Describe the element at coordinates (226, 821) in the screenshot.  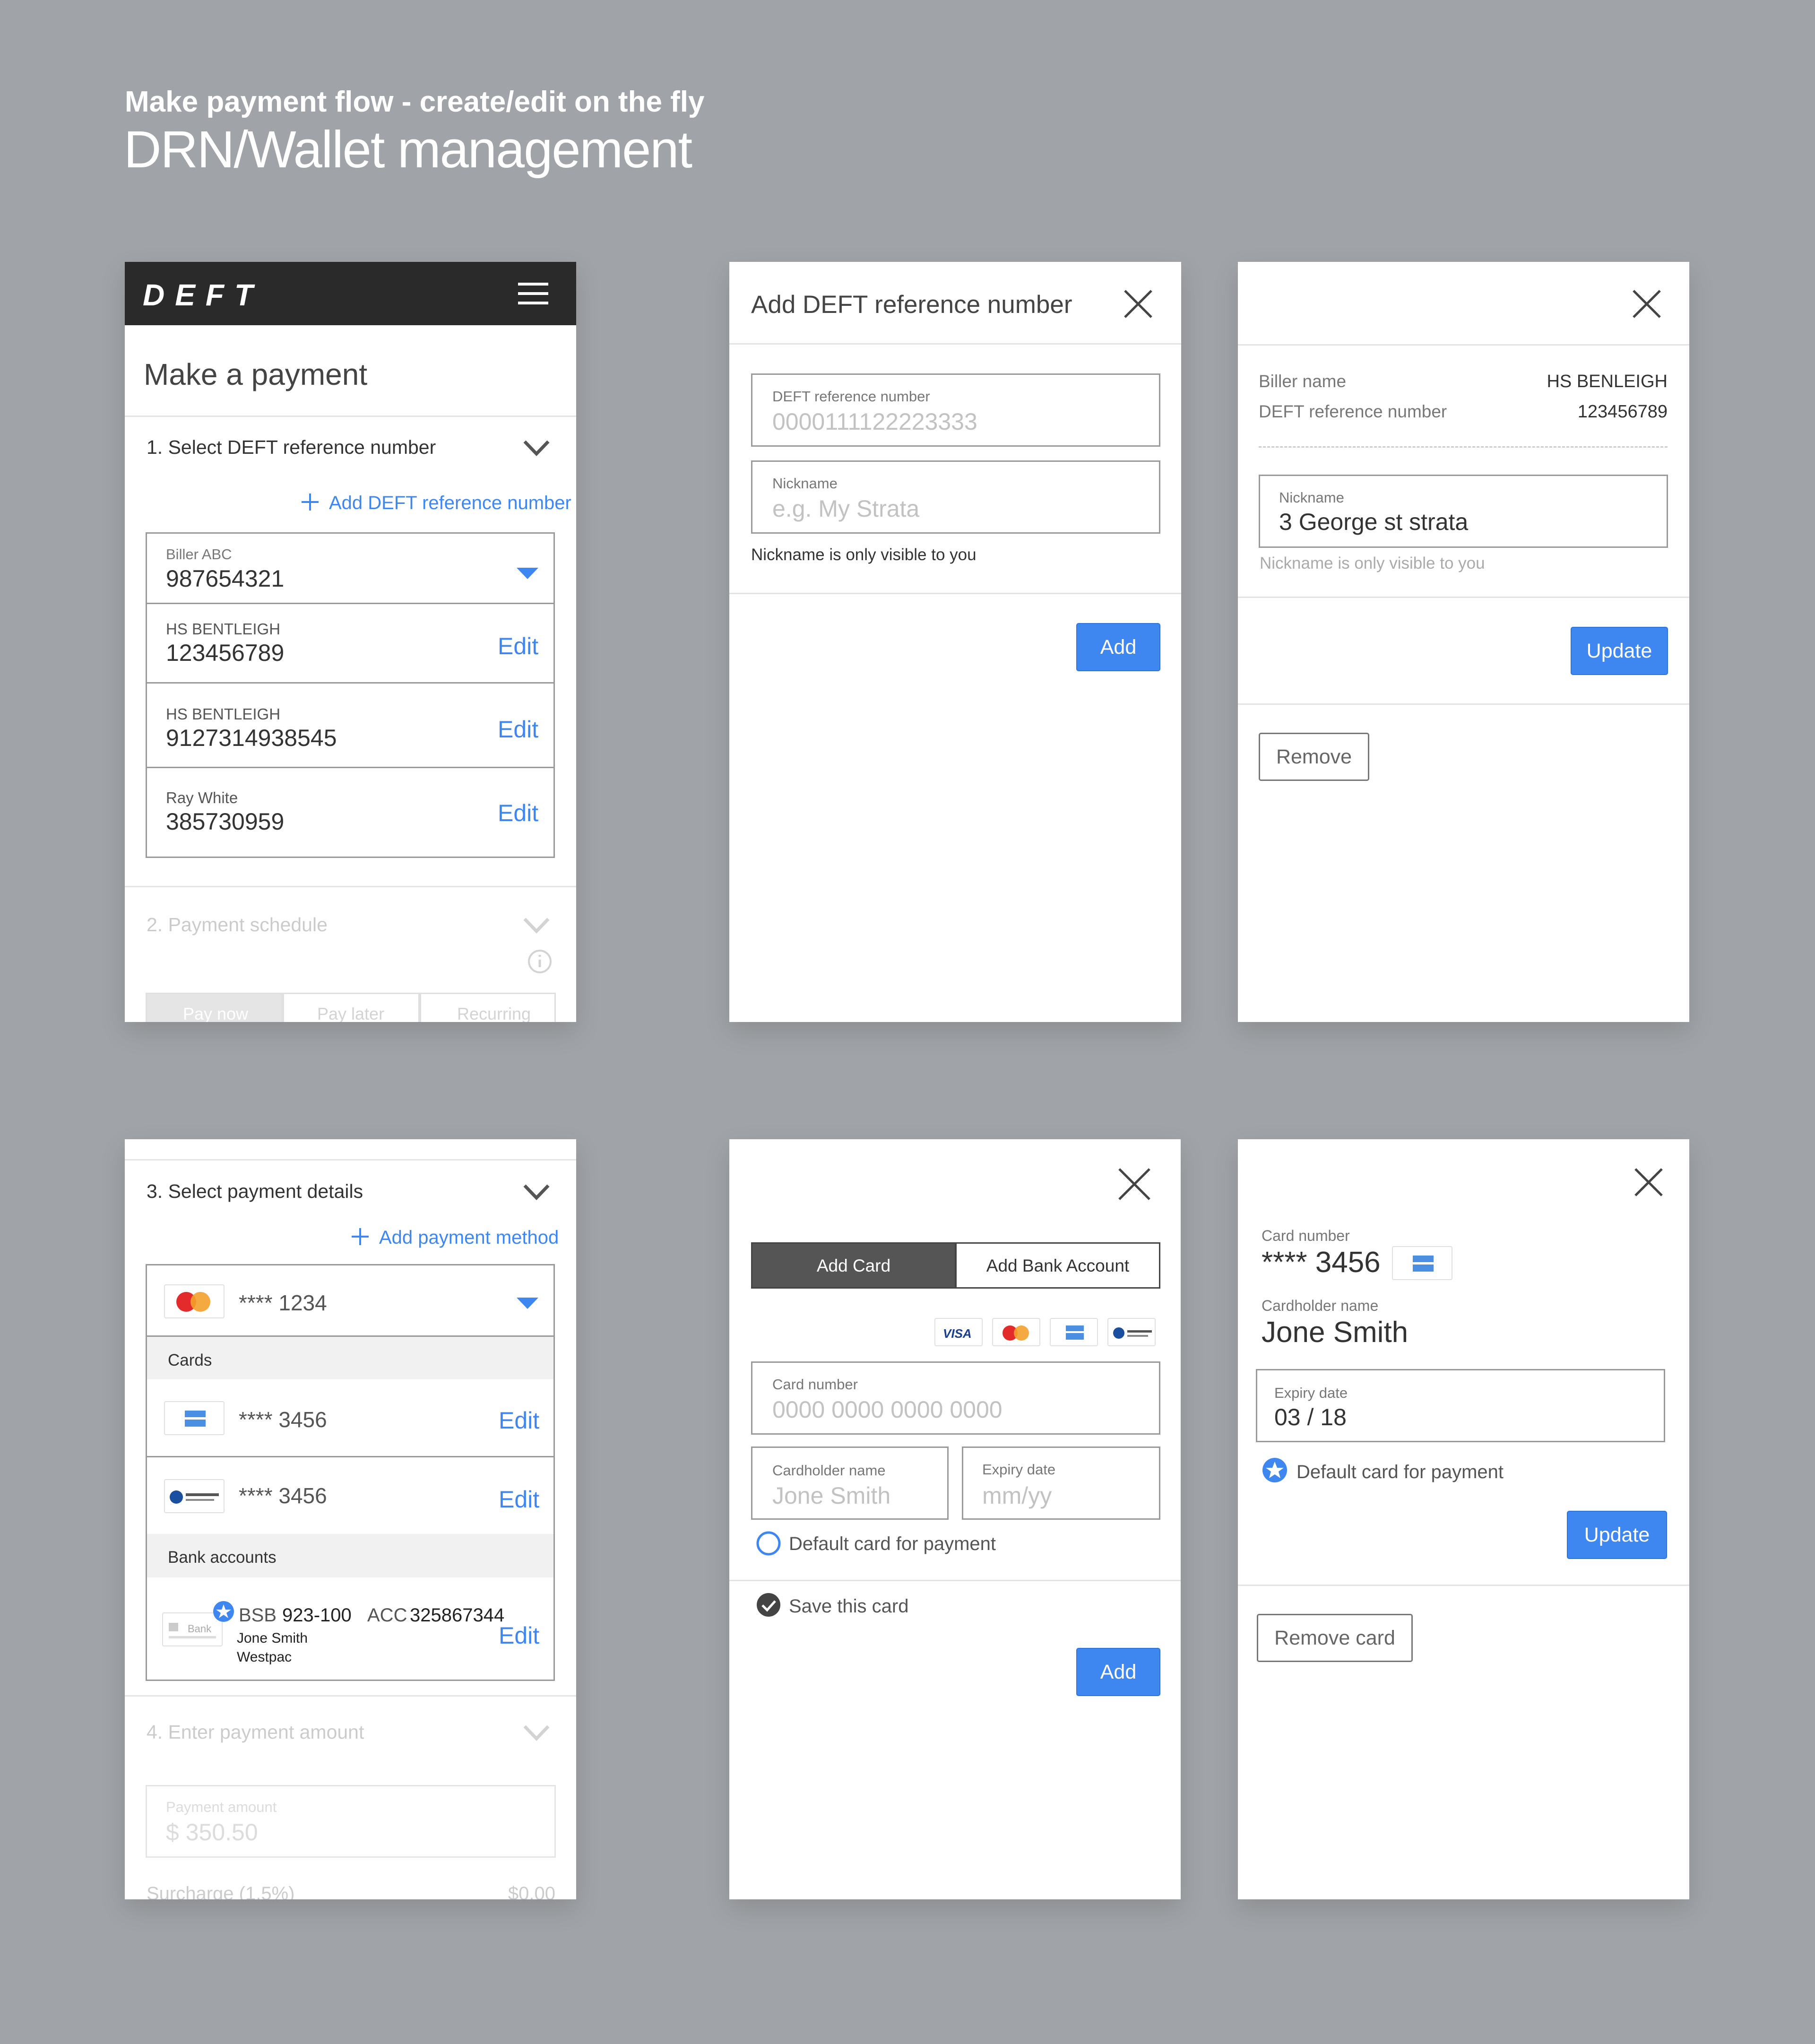
I see `drn-item-number: 385730959` at that location.